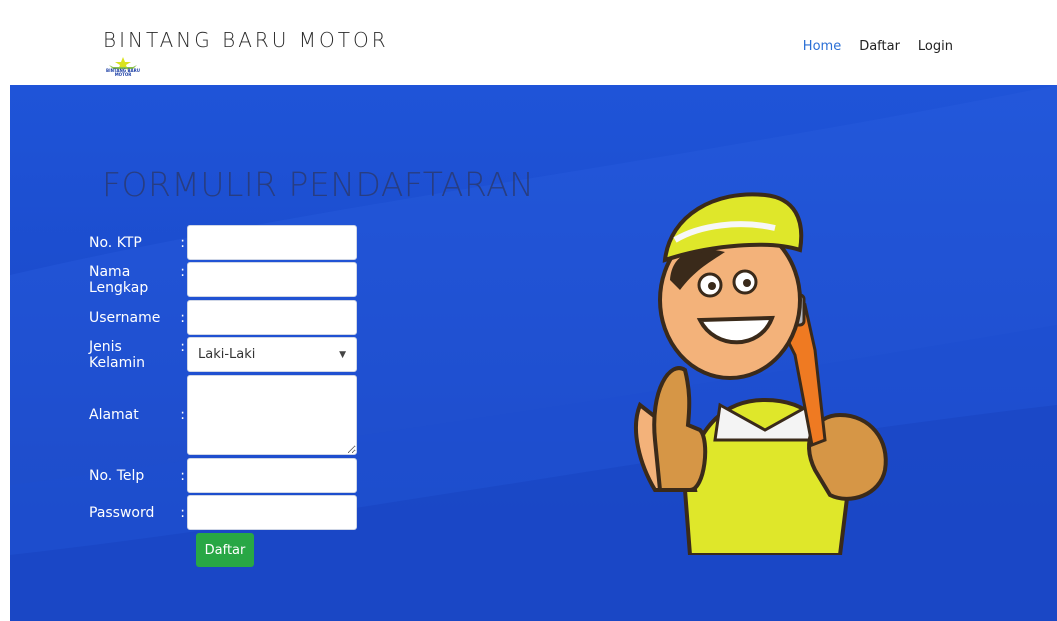  What do you see at coordinates (272, 512) in the screenshot?
I see `password-input` at bounding box center [272, 512].